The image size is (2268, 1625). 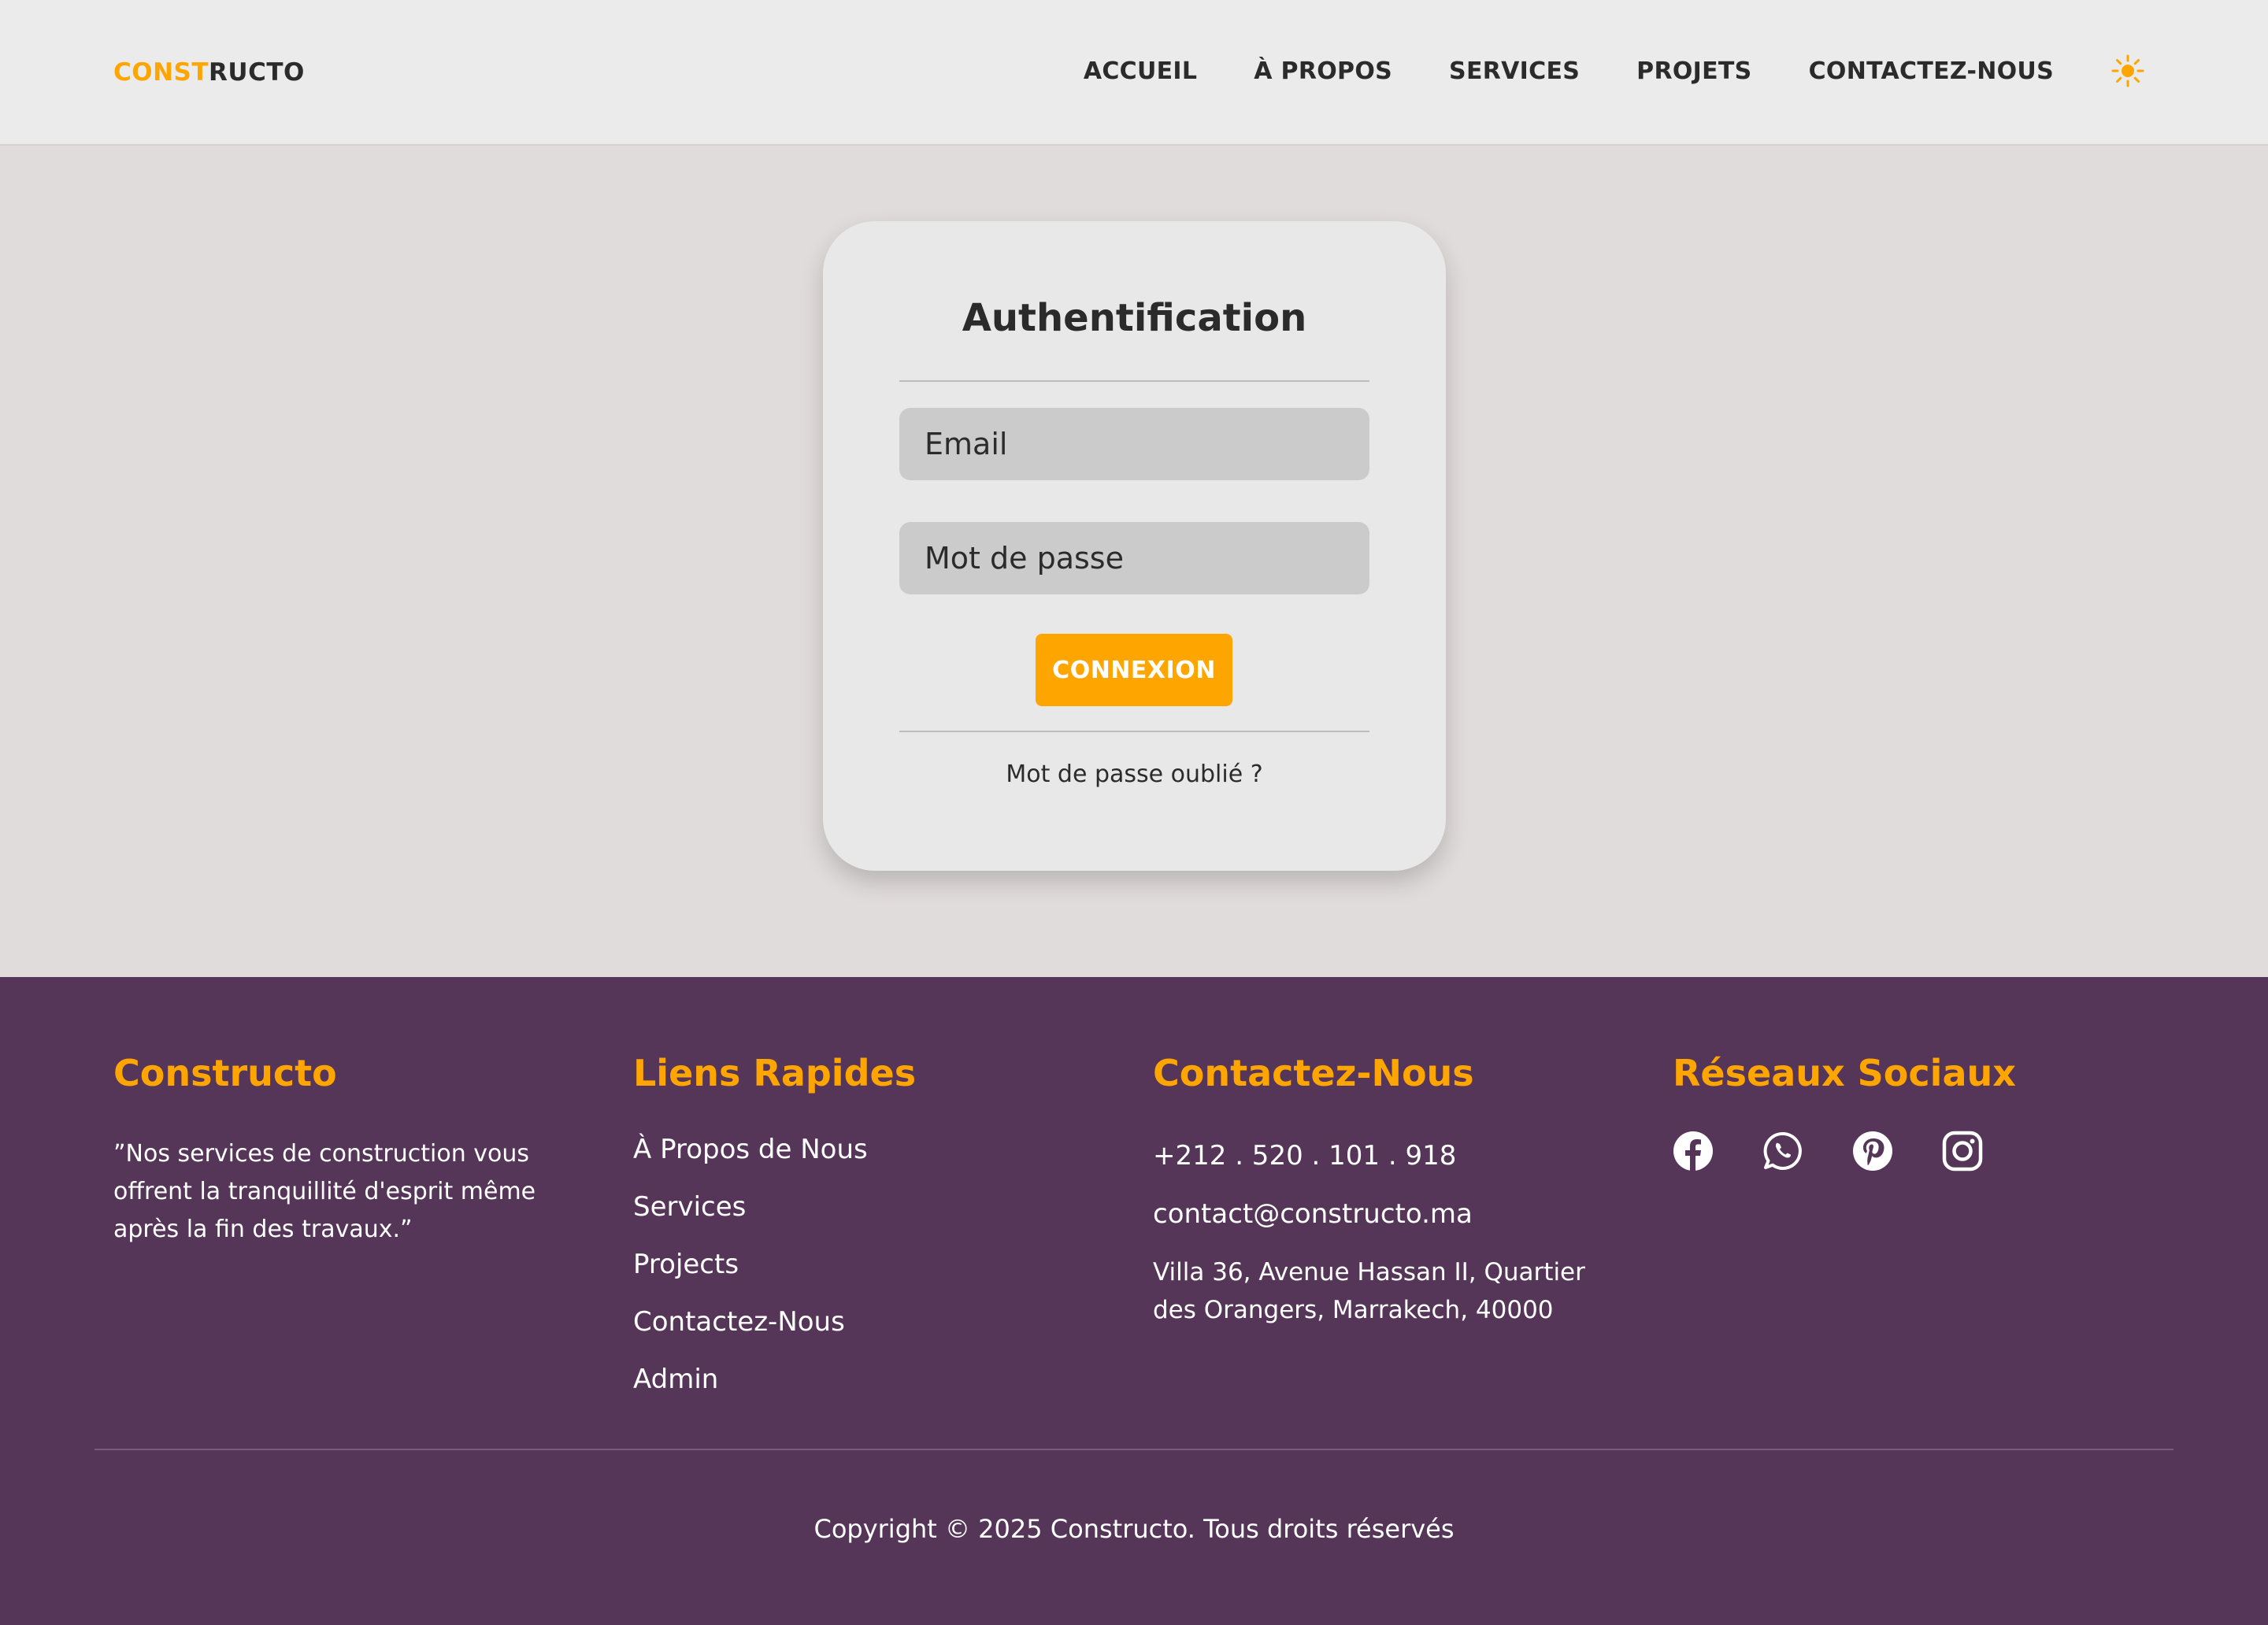 What do you see at coordinates (1893, 1112) in the screenshot?
I see `footer-social-column: Réseaux Sociaux` at bounding box center [1893, 1112].